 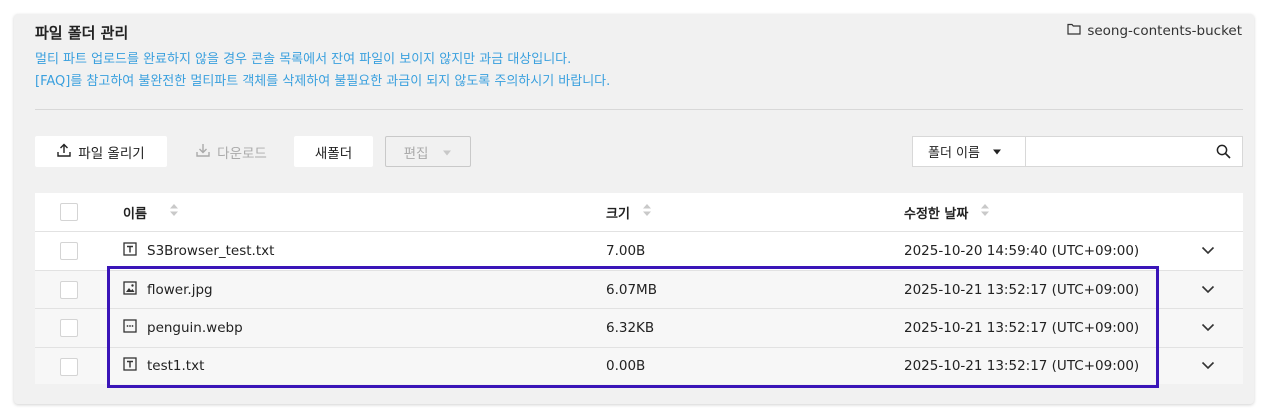 I want to click on search-icon, so click(x=1223, y=153).